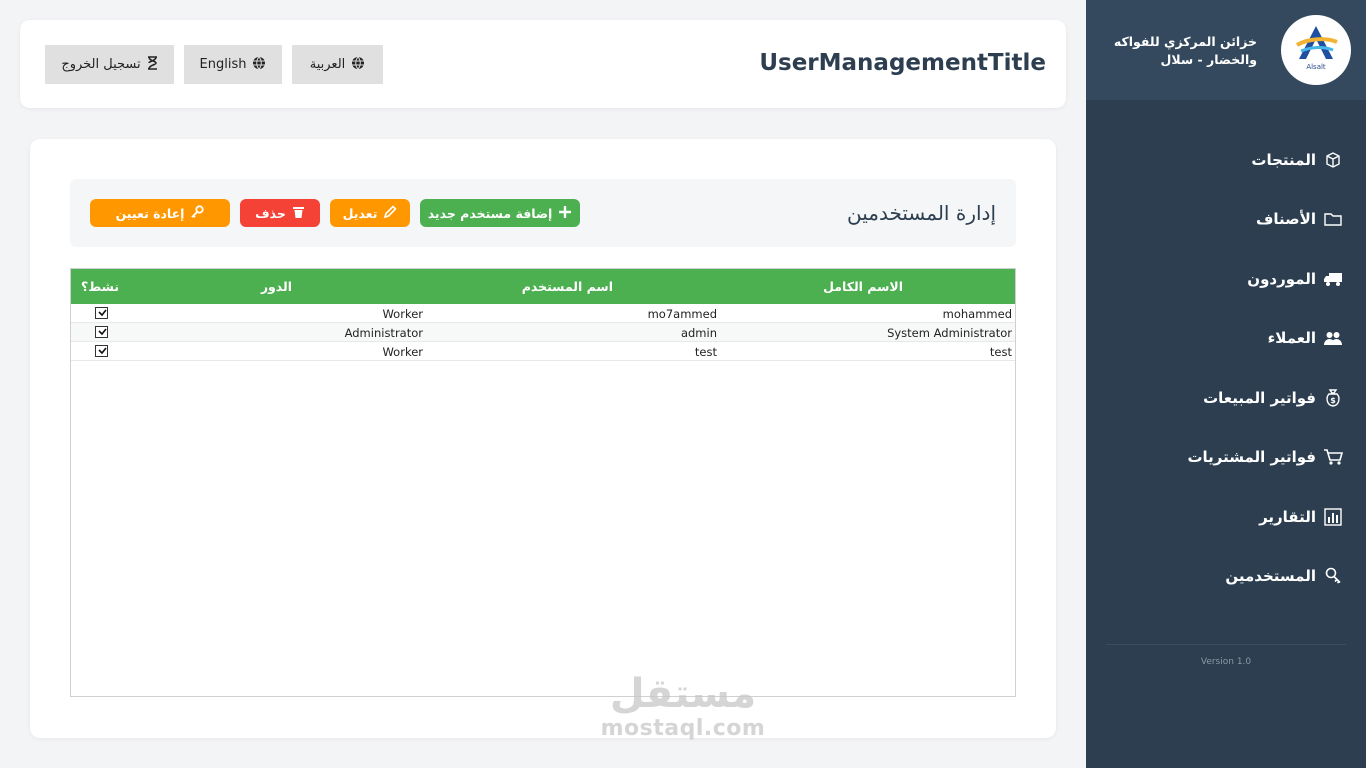  What do you see at coordinates (101, 64) in the screenshot?
I see `logout-button-label: تسجيل الخروج` at bounding box center [101, 64].